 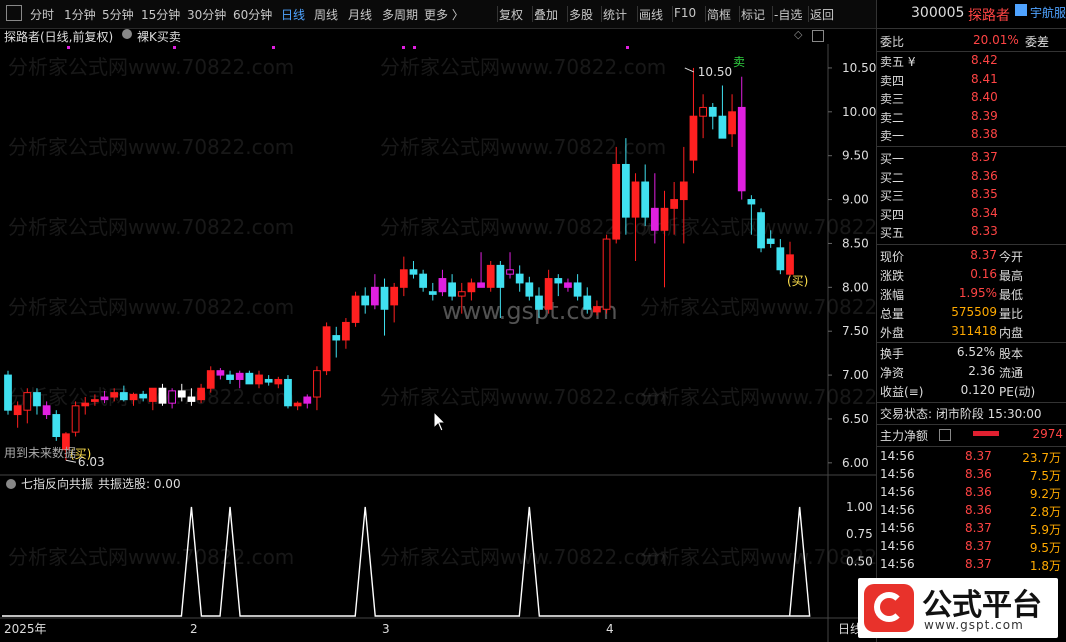 I want to click on nav-link: 宇航服, so click(x=1048, y=12).